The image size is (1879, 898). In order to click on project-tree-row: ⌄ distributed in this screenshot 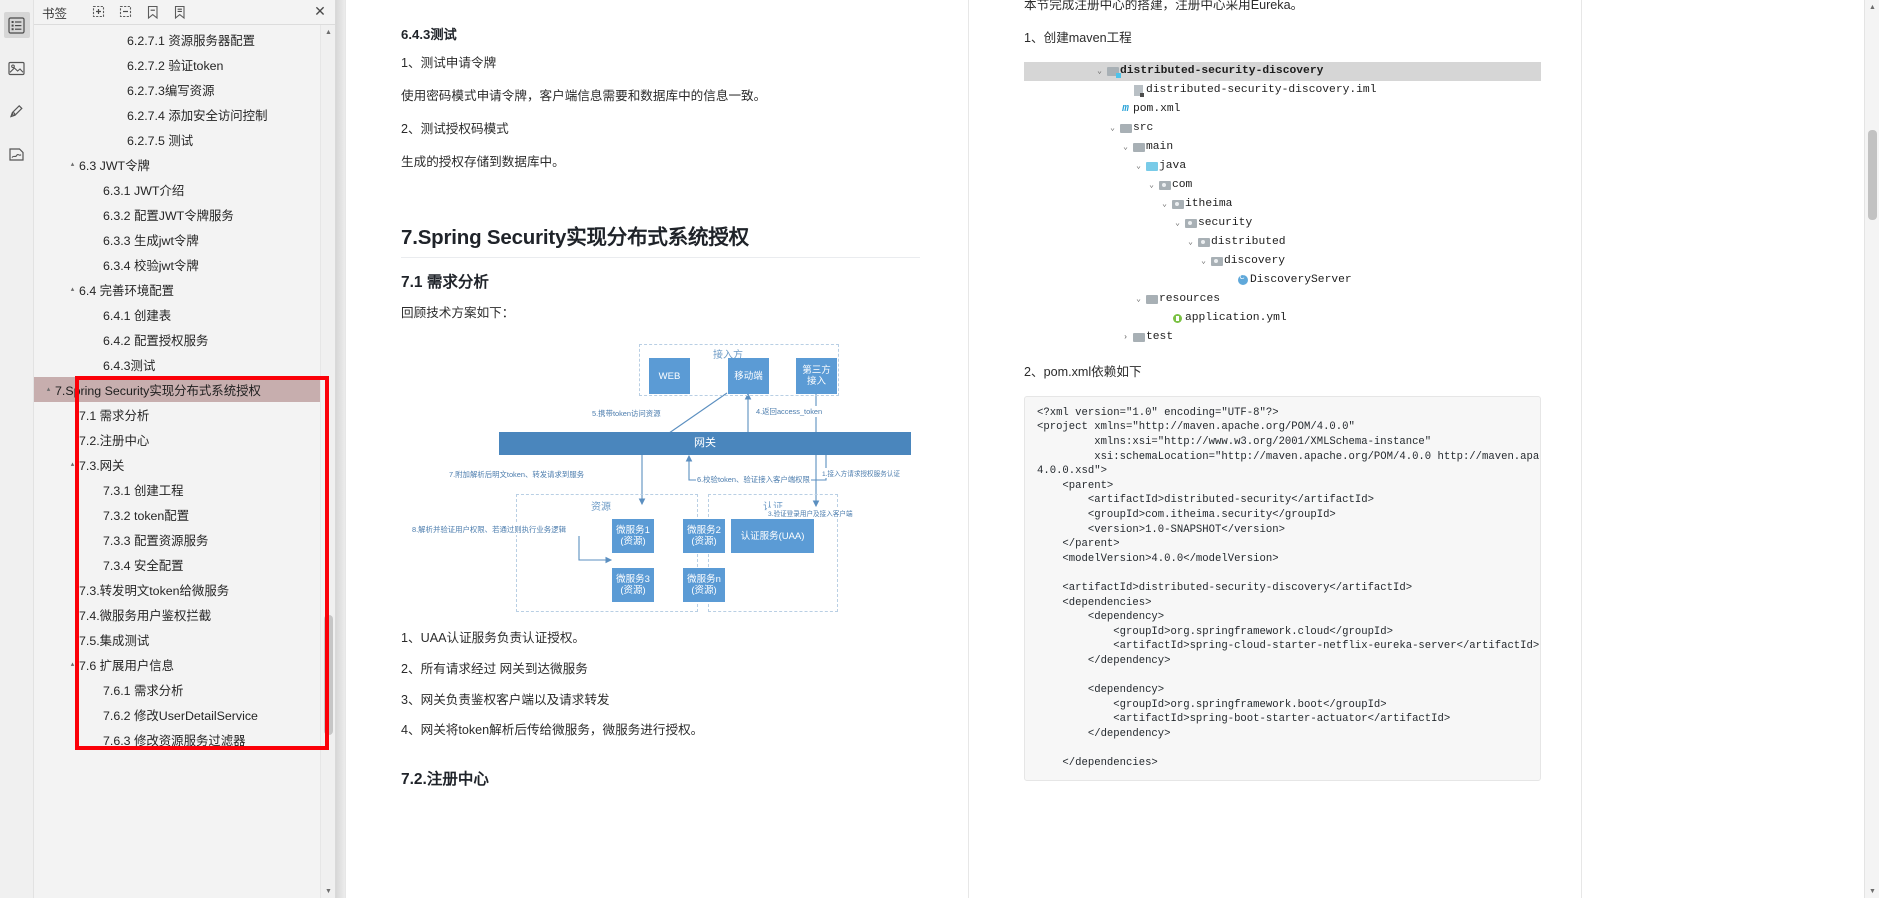, I will do `click(1282, 242)`.